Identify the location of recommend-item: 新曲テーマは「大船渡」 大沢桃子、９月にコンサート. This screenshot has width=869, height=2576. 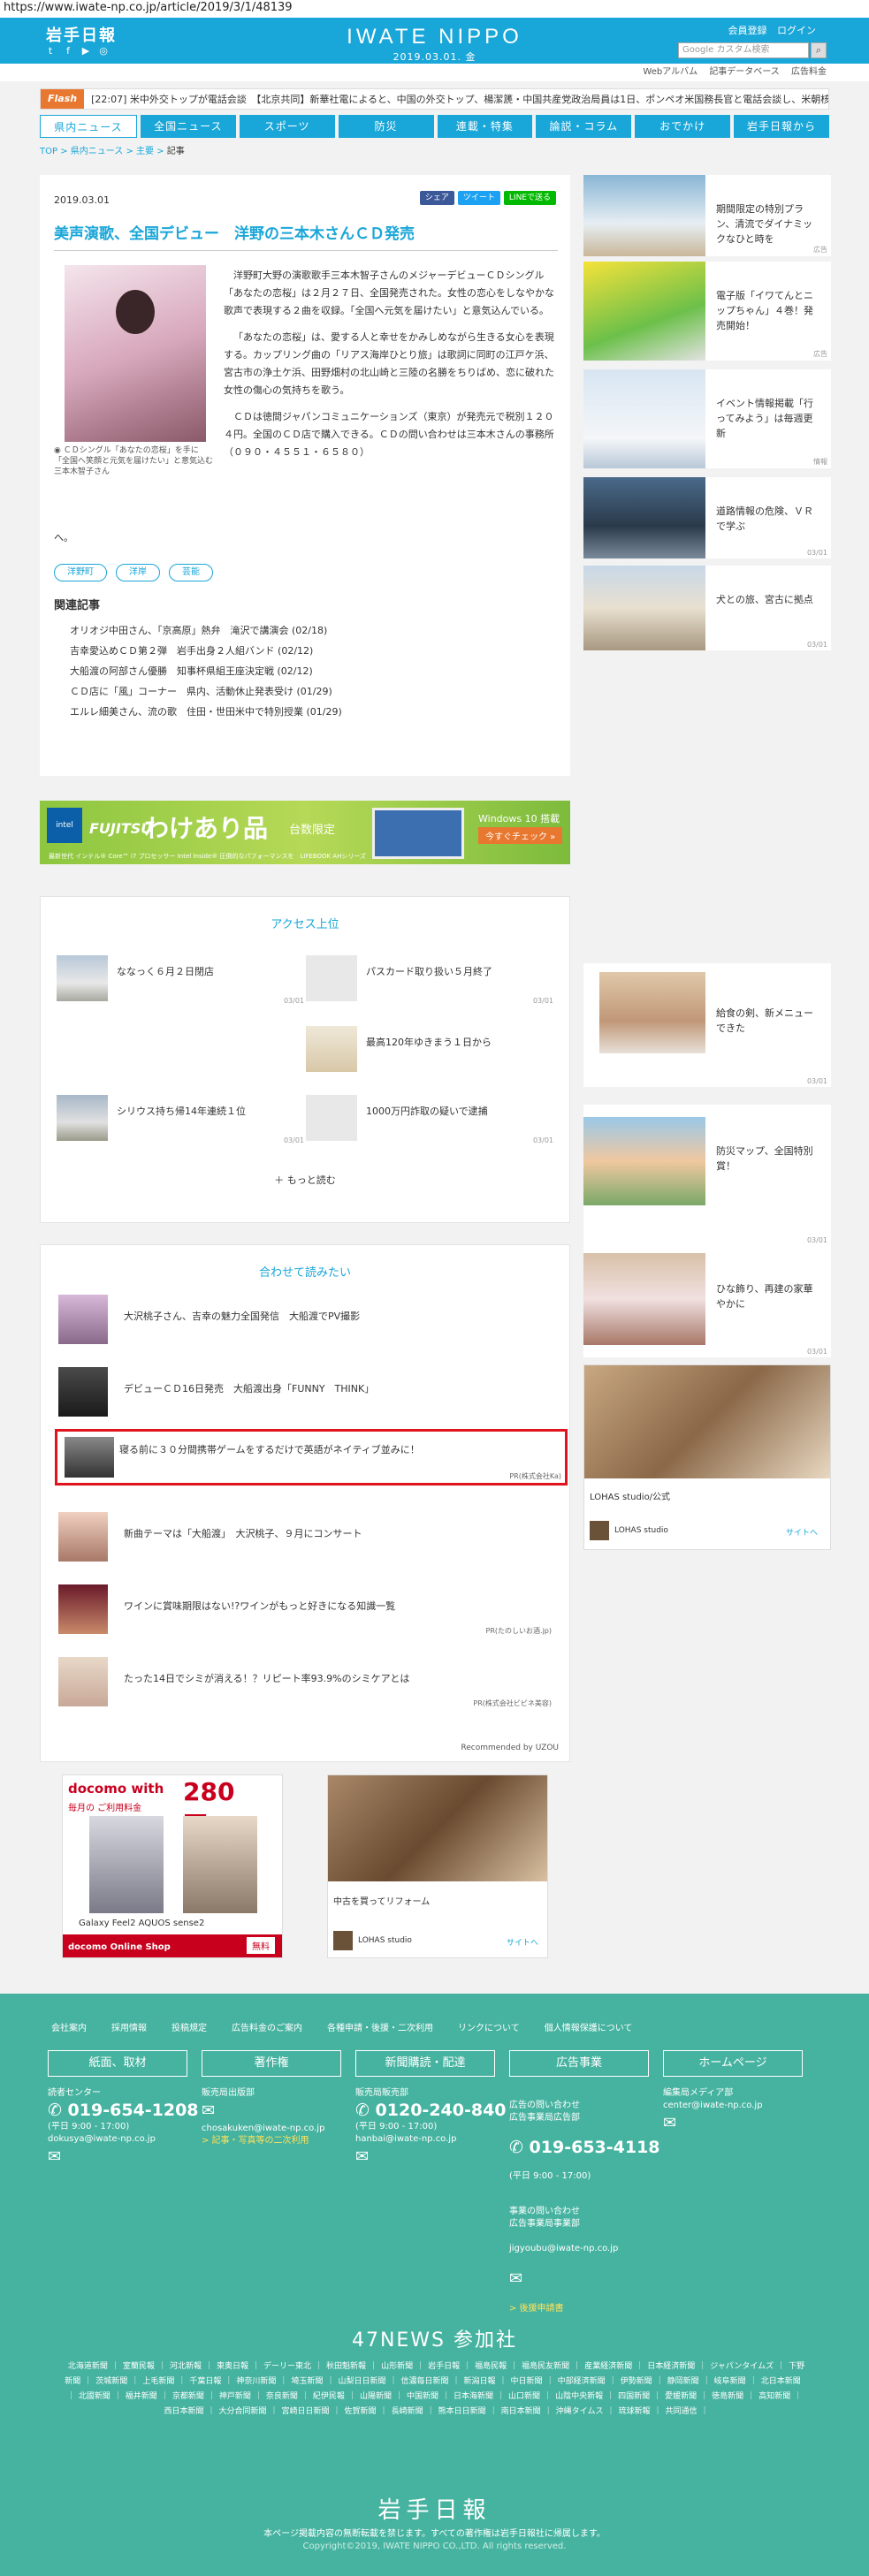
(305, 1538).